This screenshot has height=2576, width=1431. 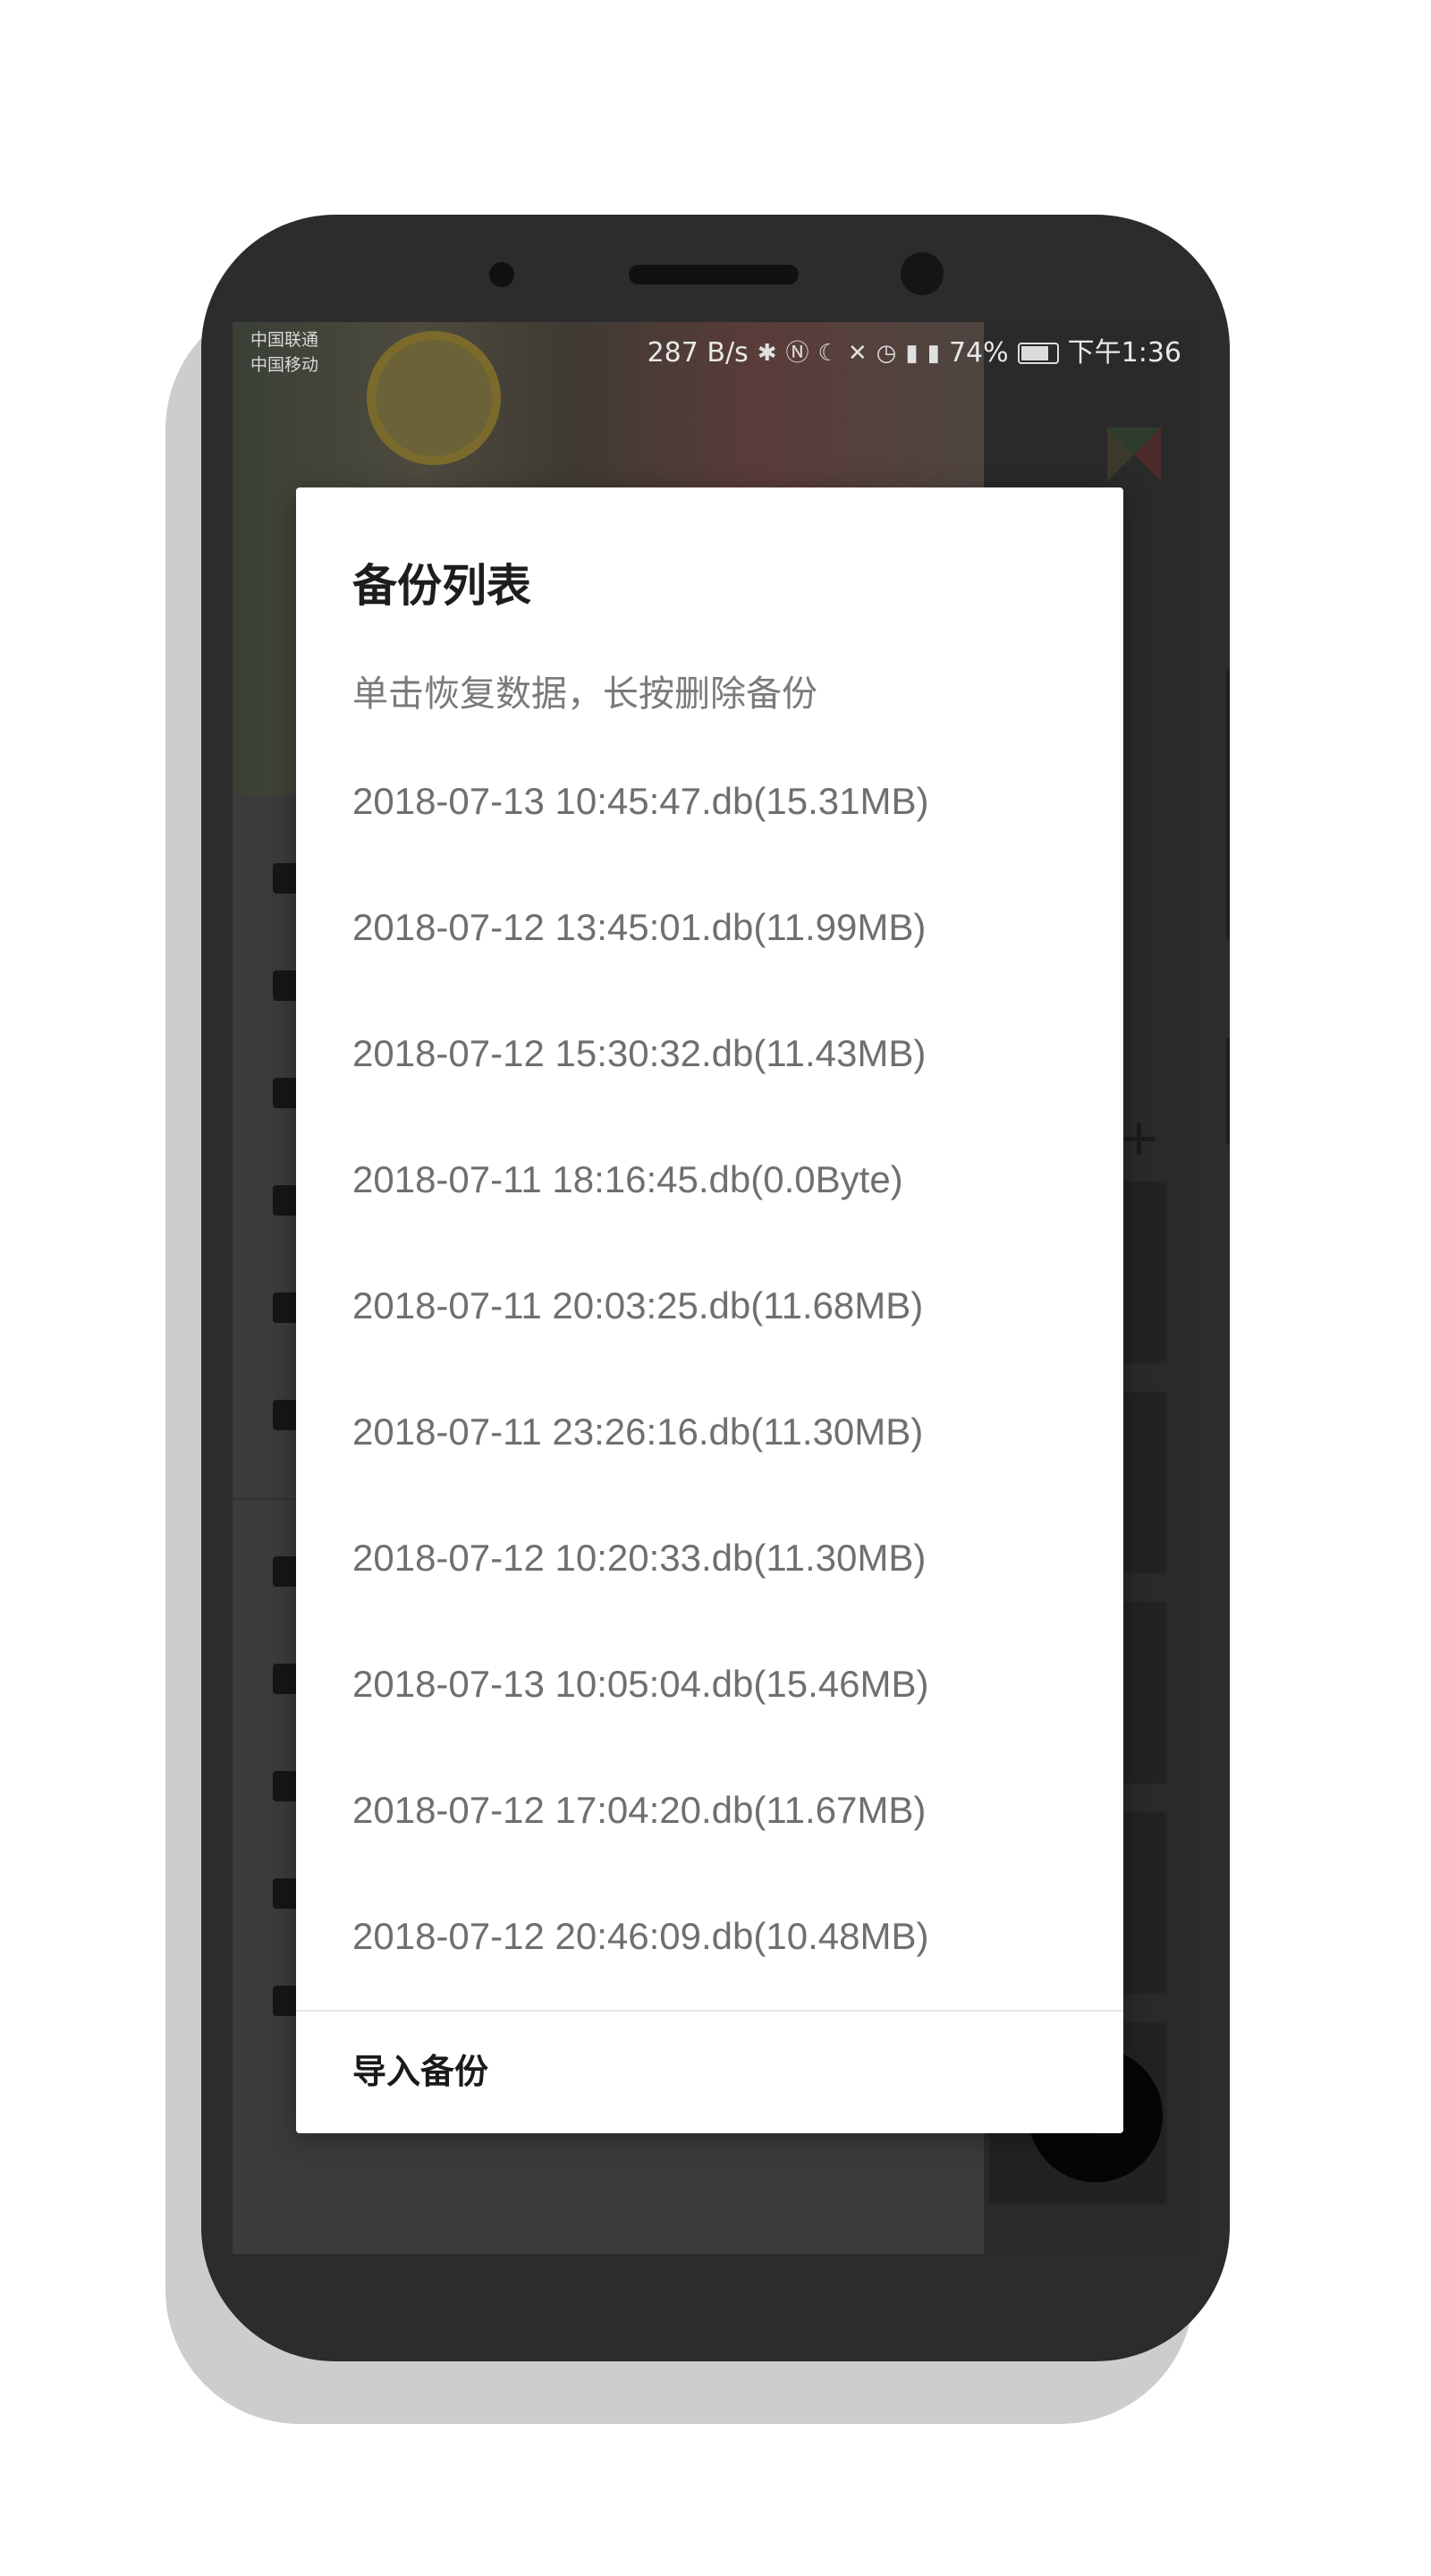 What do you see at coordinates (710, 1179) in the screenshot?
I see `backup-item: 2018-07-11 18:16:45.db(0.0Byte)` at bounding box center [710, 1179].